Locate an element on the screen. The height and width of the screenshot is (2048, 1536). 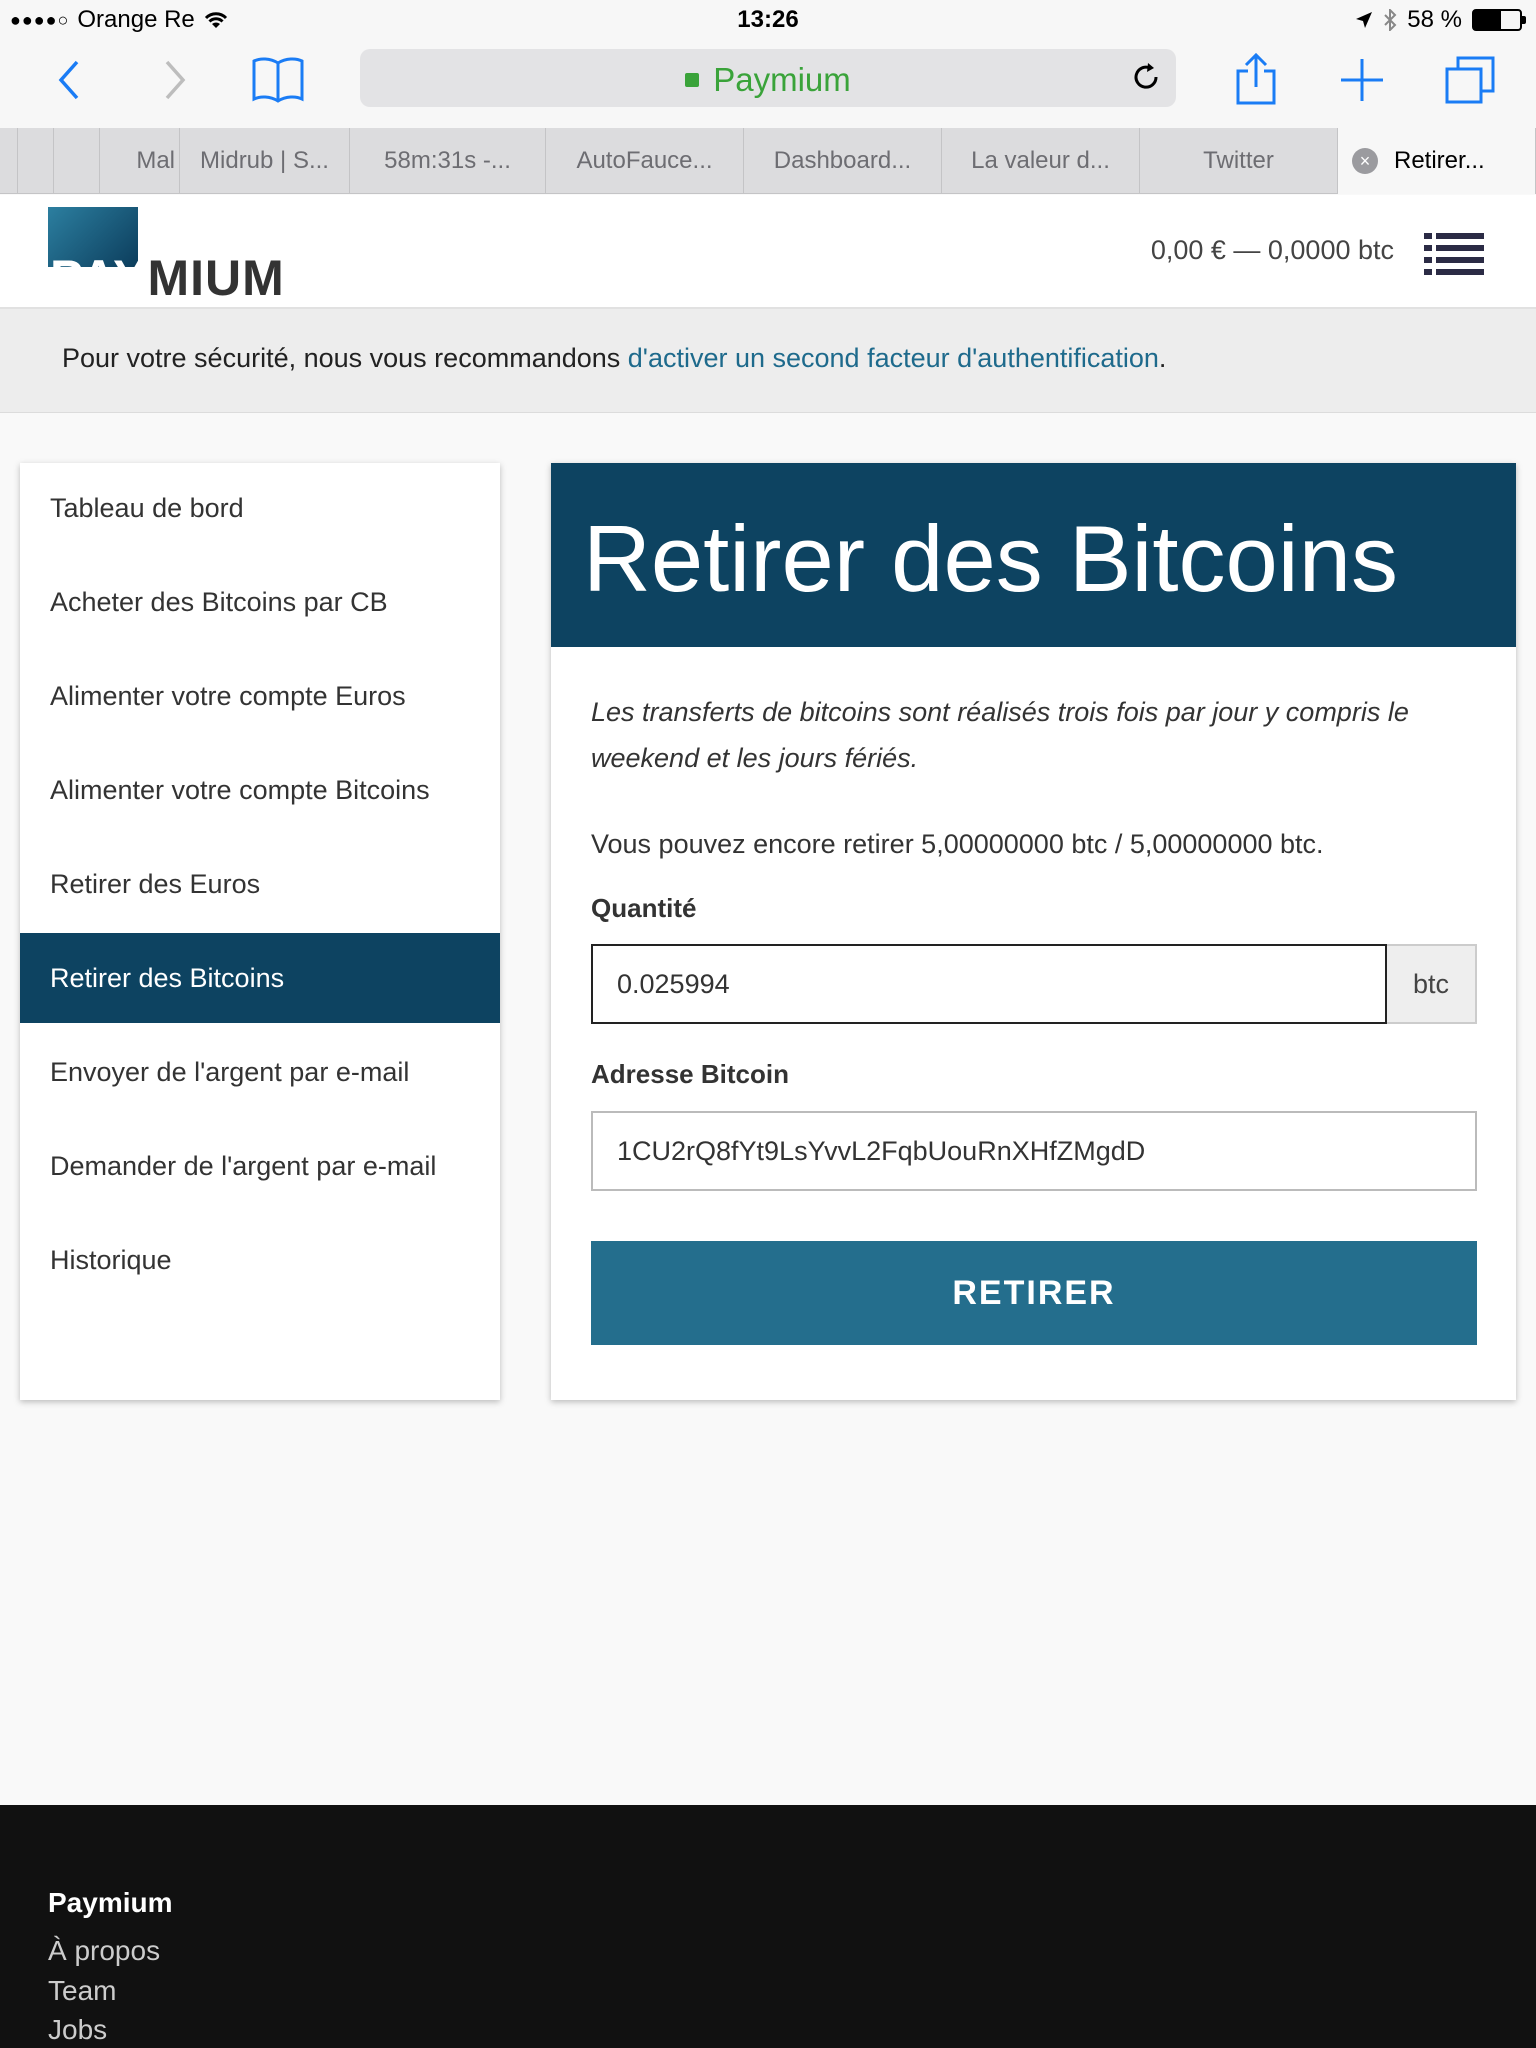
sidebar-item-buy-bitcoins-card: Acheter des Bitcoins par CB is located at coordinates (260, 602).